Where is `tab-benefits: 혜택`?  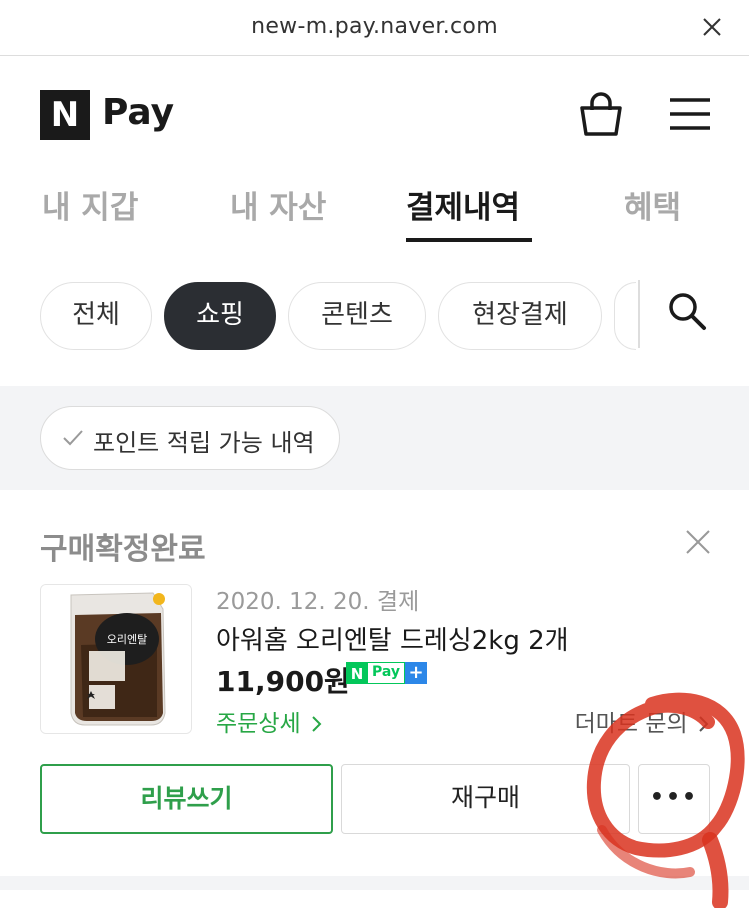 tab-benefits: 혜택 is located at coordinates (652, 204).